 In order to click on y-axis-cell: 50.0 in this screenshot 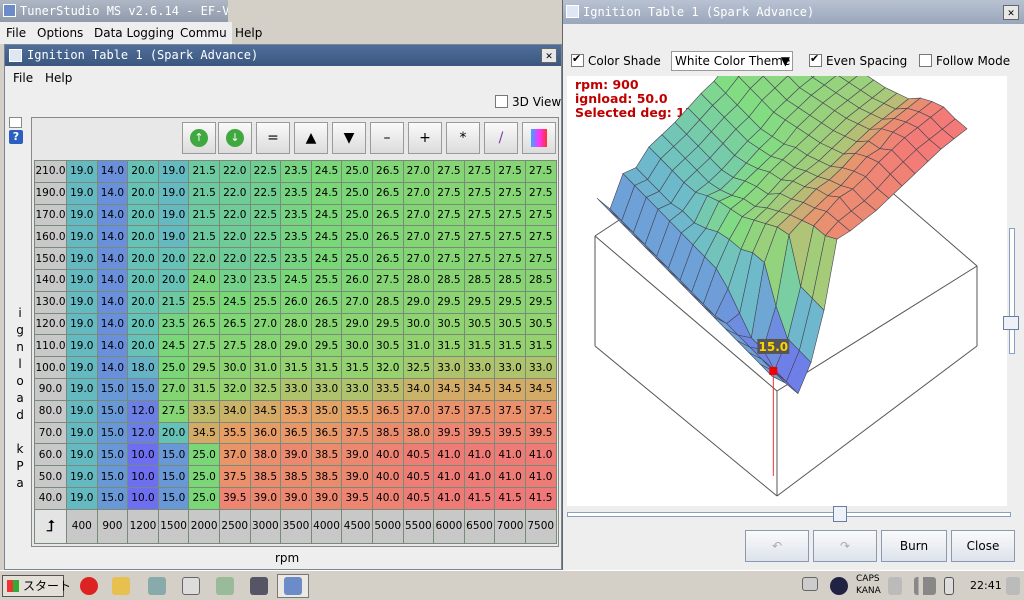, I will do `click(50, 476)`.